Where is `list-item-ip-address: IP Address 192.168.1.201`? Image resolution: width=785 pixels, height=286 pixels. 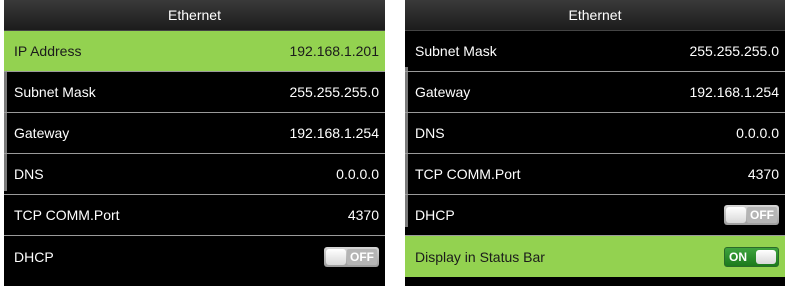 list-item-ip-address: IP Address 192.168.1.201 is located at coordinates (194, 51).